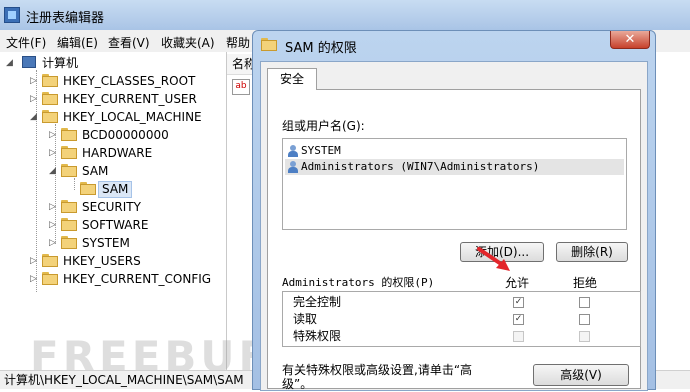 The width and height of the screenshot is (690, 392). I want to click on tree-label: HARDWARE, so click(117, 153).